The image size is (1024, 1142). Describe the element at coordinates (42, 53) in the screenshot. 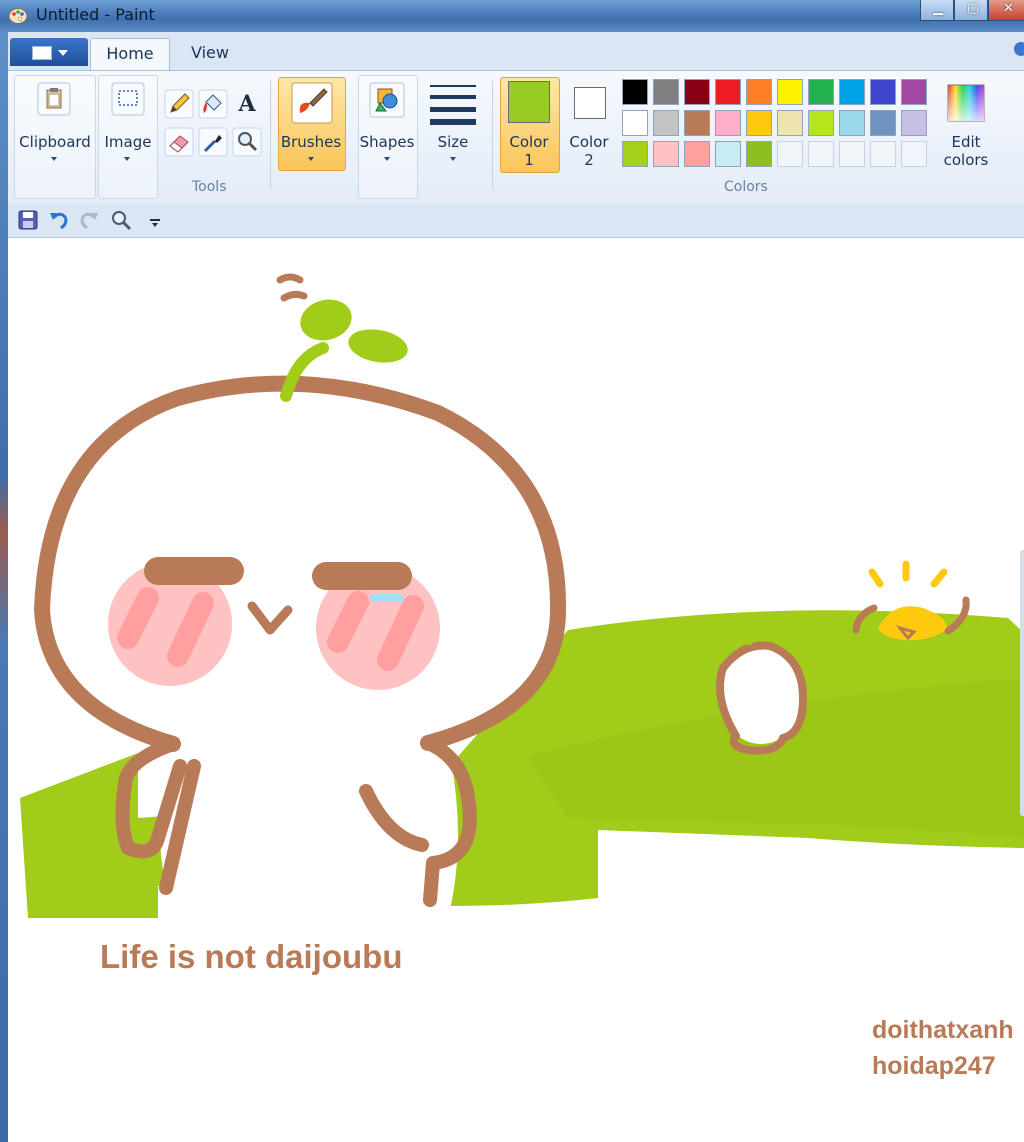

I see `paint-menu-icon` at that location.